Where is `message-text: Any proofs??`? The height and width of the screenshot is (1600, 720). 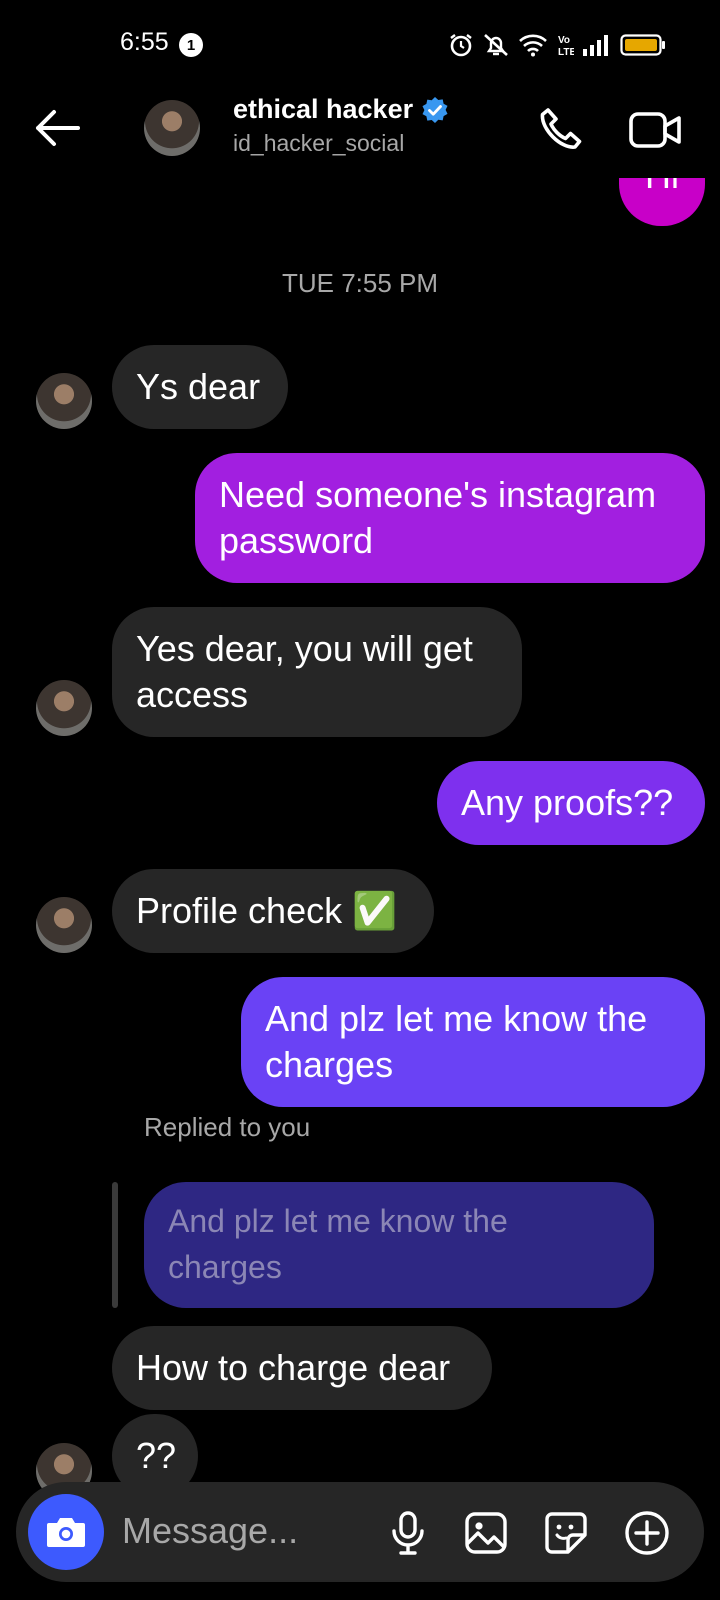 message-text: Any proofs?? is located at coordinates (567, 802).